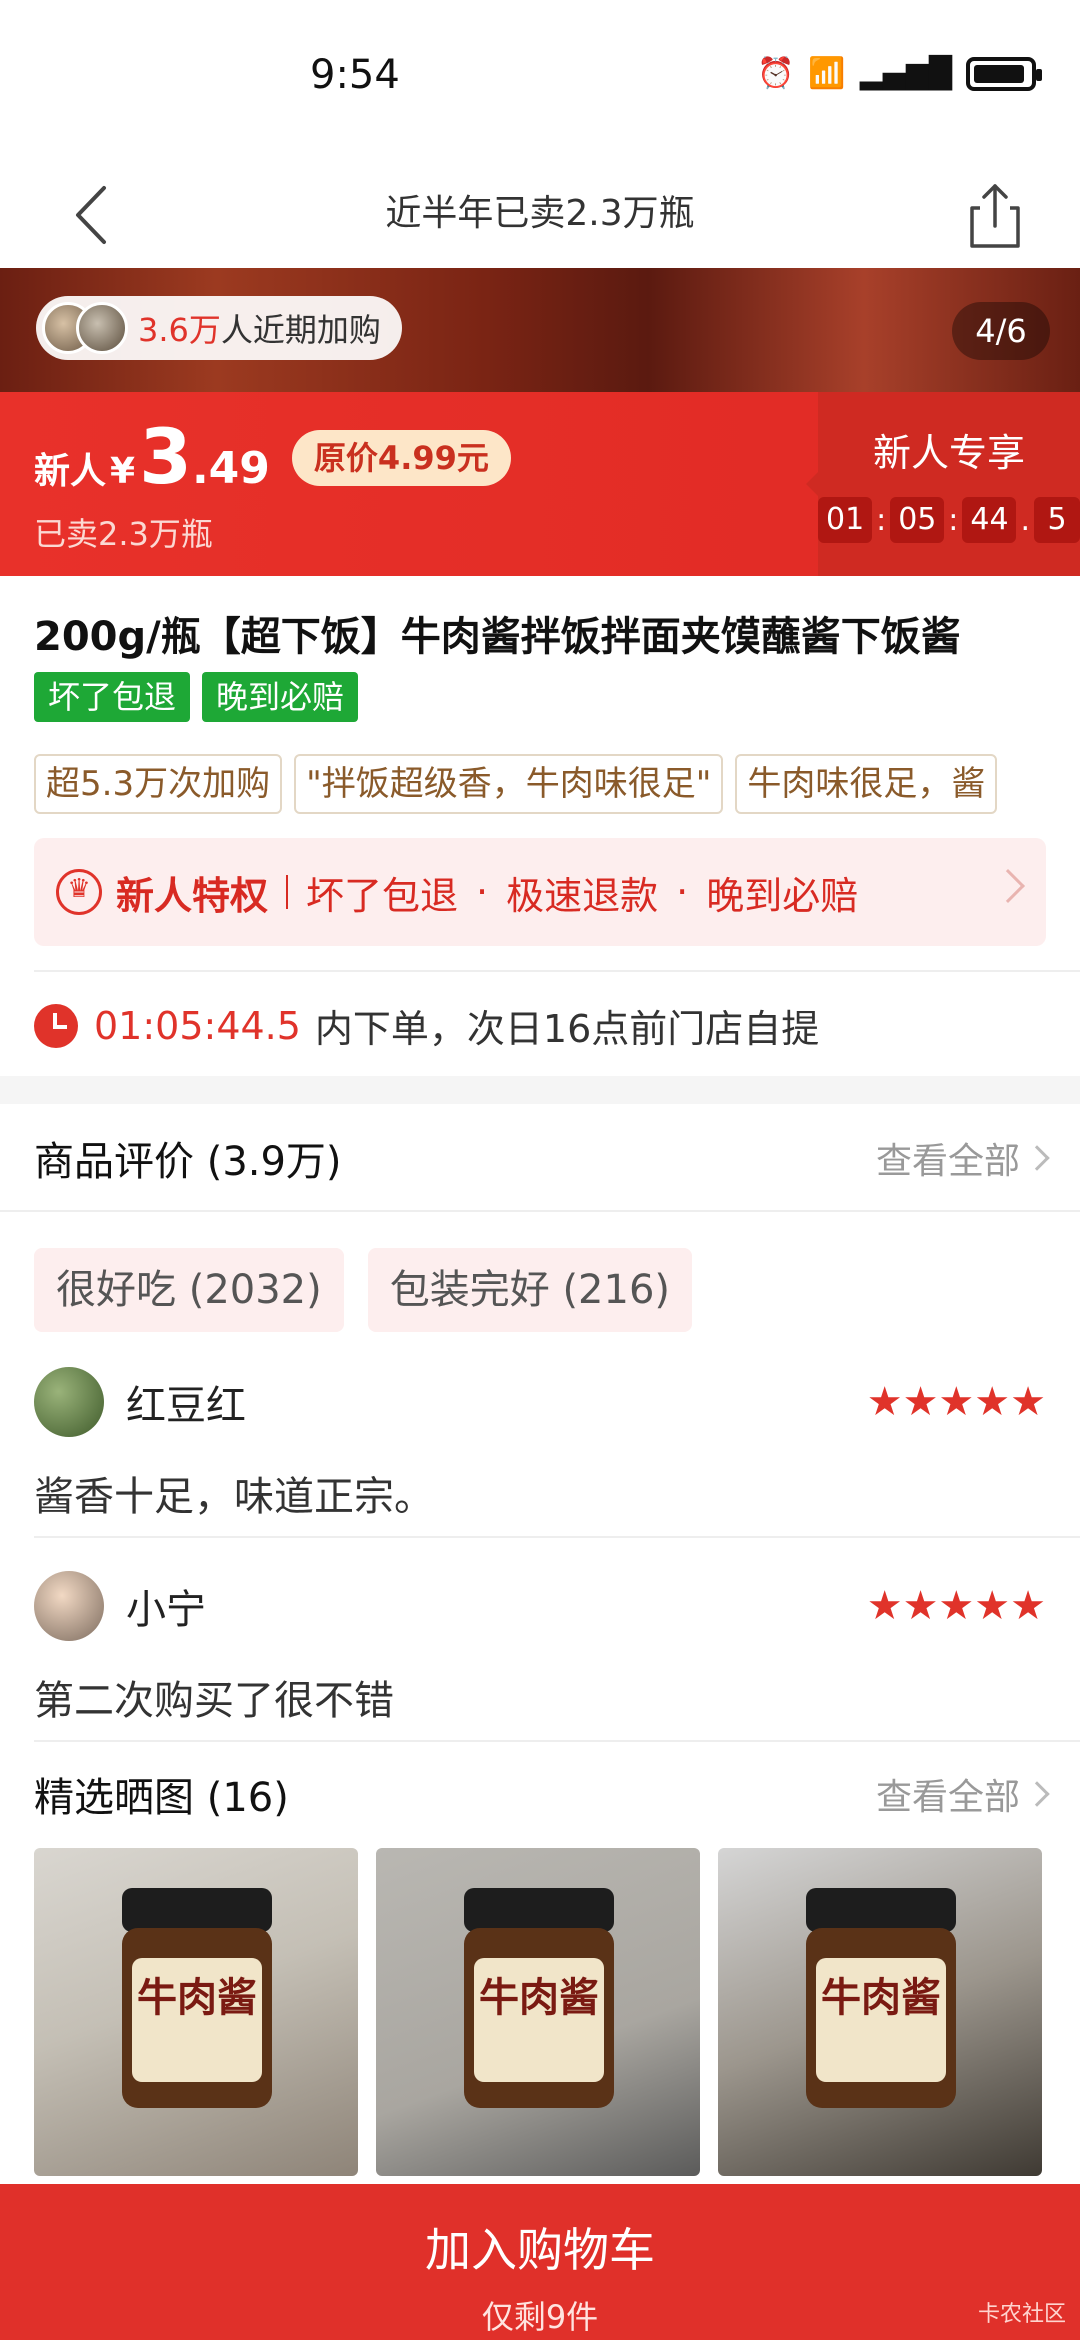 Image resolution: width=1080 pixels, height=2340 pixels. What do you see at coordinates (197, 1025) in the screenshot?
I see `pickup-deadline: 01:05:44.5` at bounding box center [197, 1025].